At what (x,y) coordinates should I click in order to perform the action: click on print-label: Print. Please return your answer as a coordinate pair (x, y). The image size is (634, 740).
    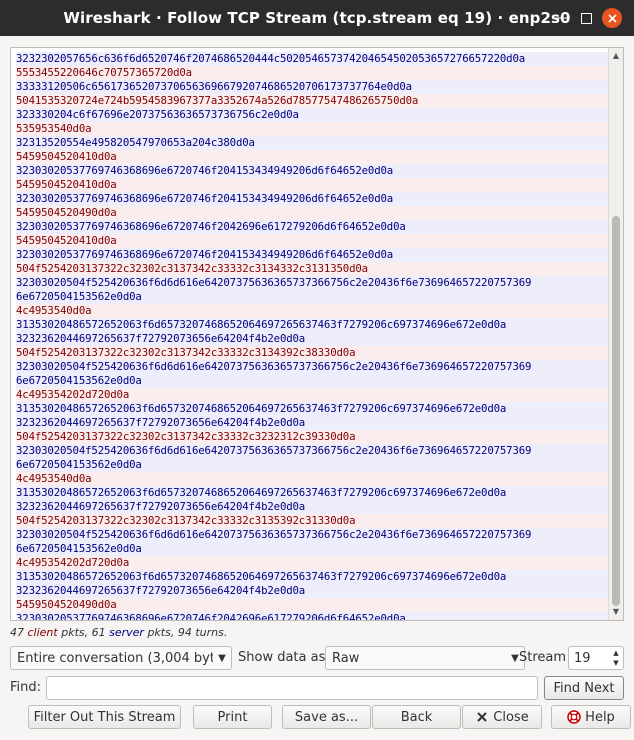
    Looking at the image, I should click on (232, 717).